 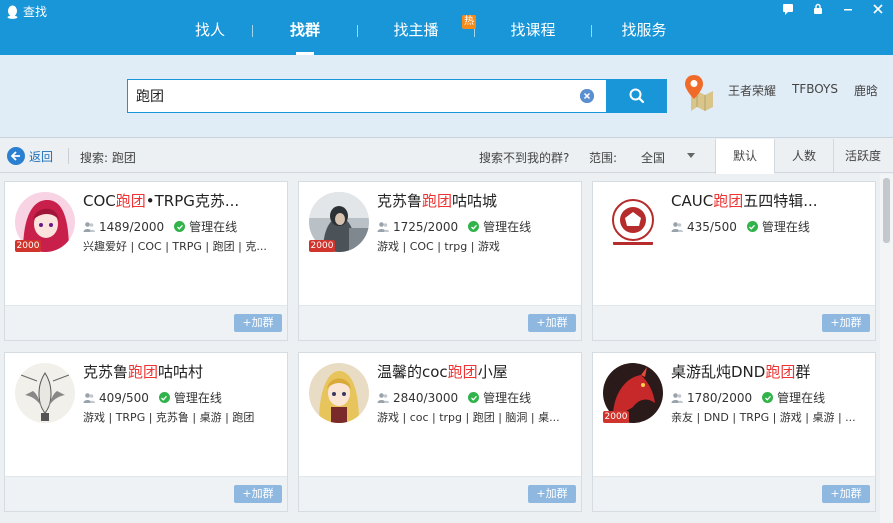 I want to click on tab-find-services: 找服务, so click(x=644, y=30).